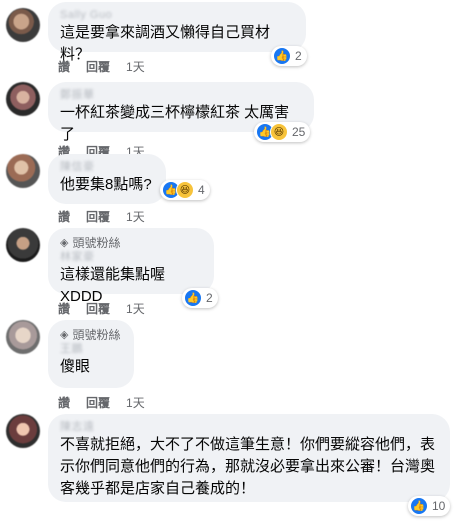  I want to click on commenter-name: 鄭振華, so click(181, 95).